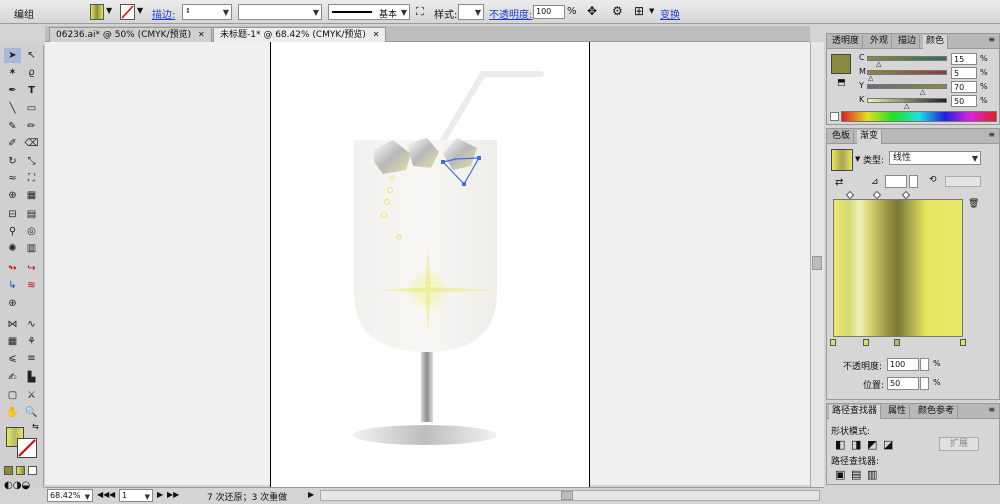 Image resolution: width=1000 pixels, height=504 pixels. What do you see at coordinates (12, 195) in the screenshot?
I see `shape-builder-icon: ⊕` at bounding box center [12, 195].